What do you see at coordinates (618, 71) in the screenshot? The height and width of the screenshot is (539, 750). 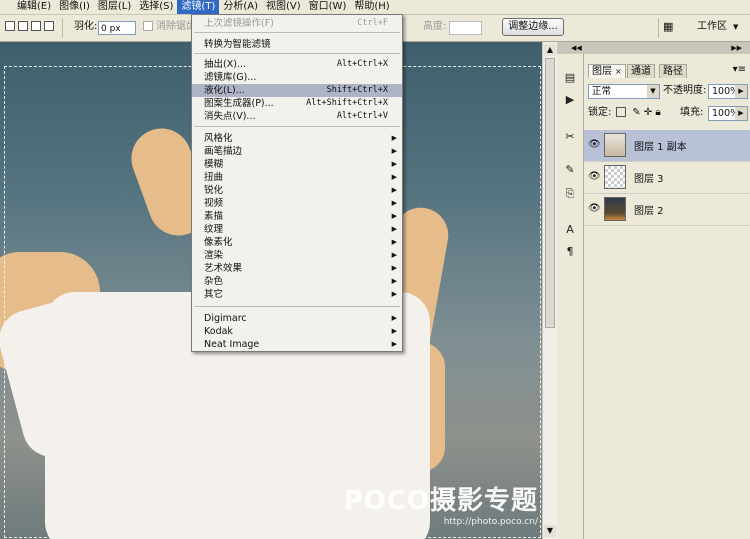 I see `close-icon: ×` at bounding box center [618, 71].